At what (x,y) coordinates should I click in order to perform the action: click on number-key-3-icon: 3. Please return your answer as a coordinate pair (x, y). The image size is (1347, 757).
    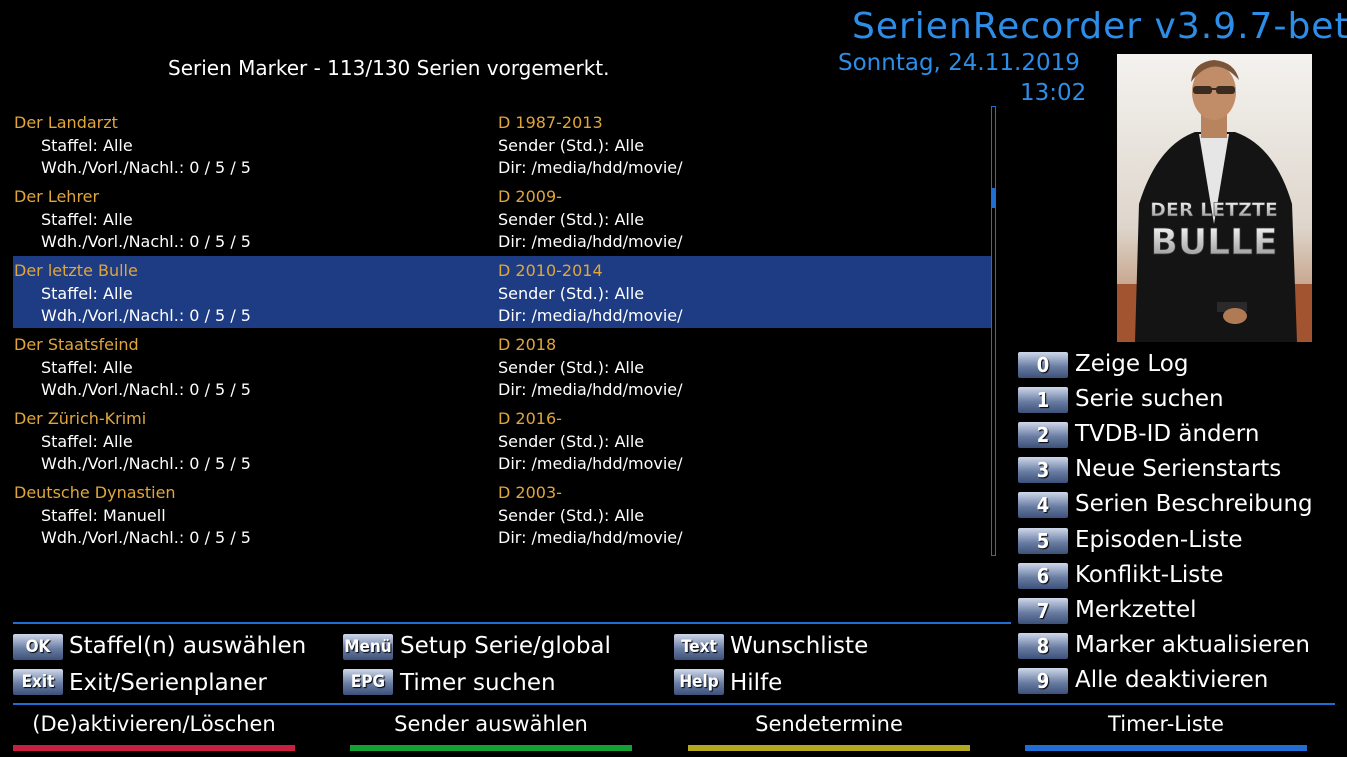
    Looking at the image, I should click on (1043, 470).